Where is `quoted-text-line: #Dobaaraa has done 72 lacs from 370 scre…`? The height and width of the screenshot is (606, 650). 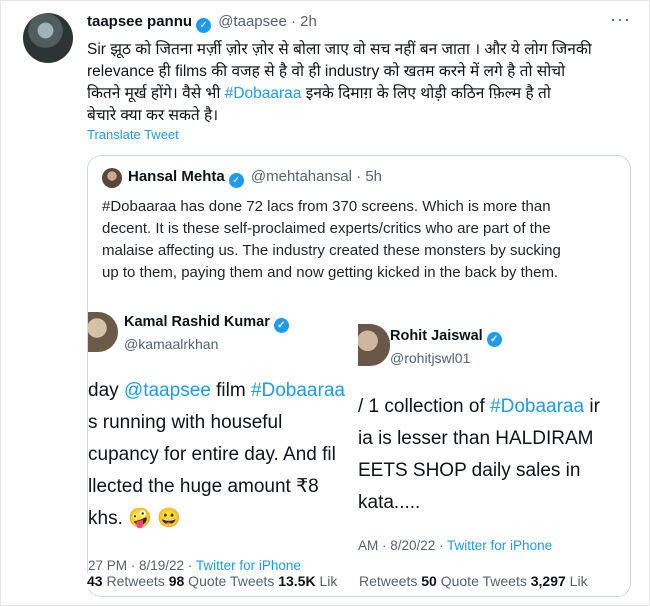
quoted-text-line: #Dobaaraa has done 72 lacs from 370 scre… is located at coordinates (326, 206).